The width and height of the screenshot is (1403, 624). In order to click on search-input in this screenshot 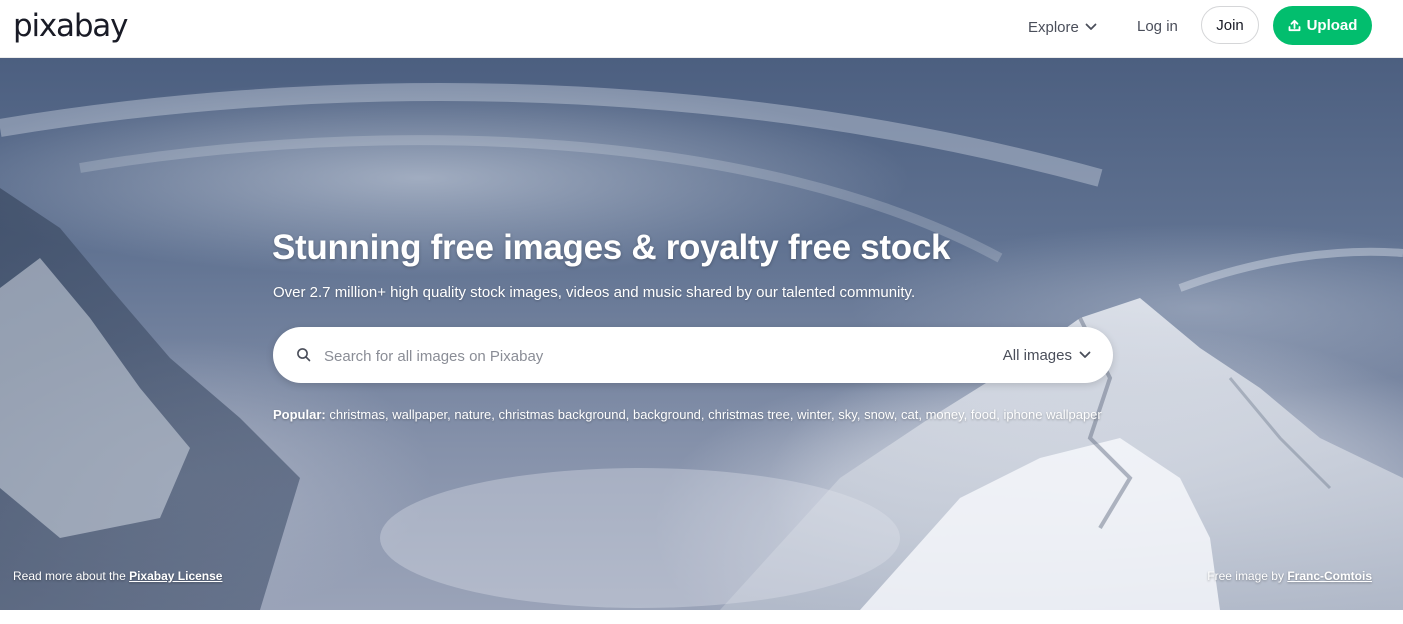, I will do `click(624, 356)`.